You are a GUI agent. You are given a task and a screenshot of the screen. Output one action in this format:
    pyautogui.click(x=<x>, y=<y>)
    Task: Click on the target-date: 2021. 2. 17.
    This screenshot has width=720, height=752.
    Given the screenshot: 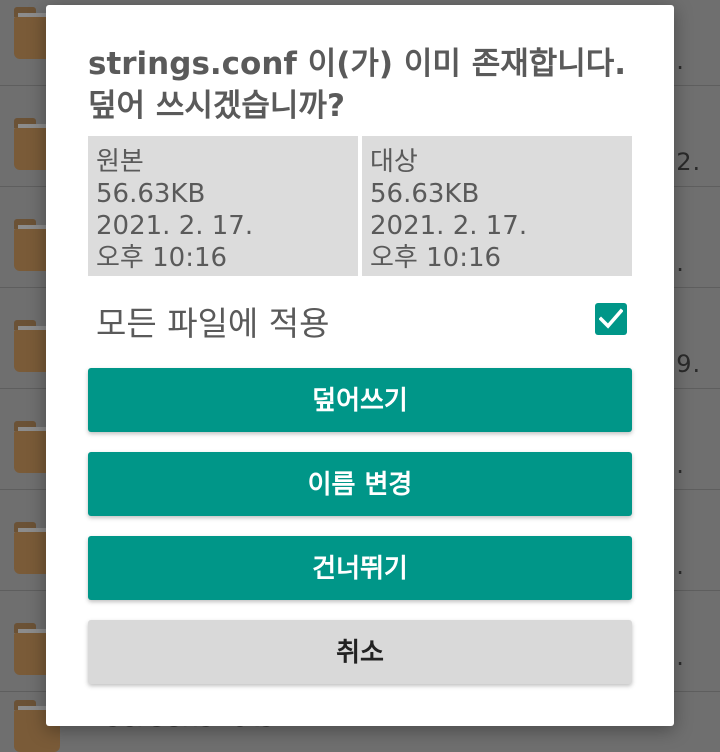 What is the action you would take?
    pyautogui.click(x=449, y=226)
    